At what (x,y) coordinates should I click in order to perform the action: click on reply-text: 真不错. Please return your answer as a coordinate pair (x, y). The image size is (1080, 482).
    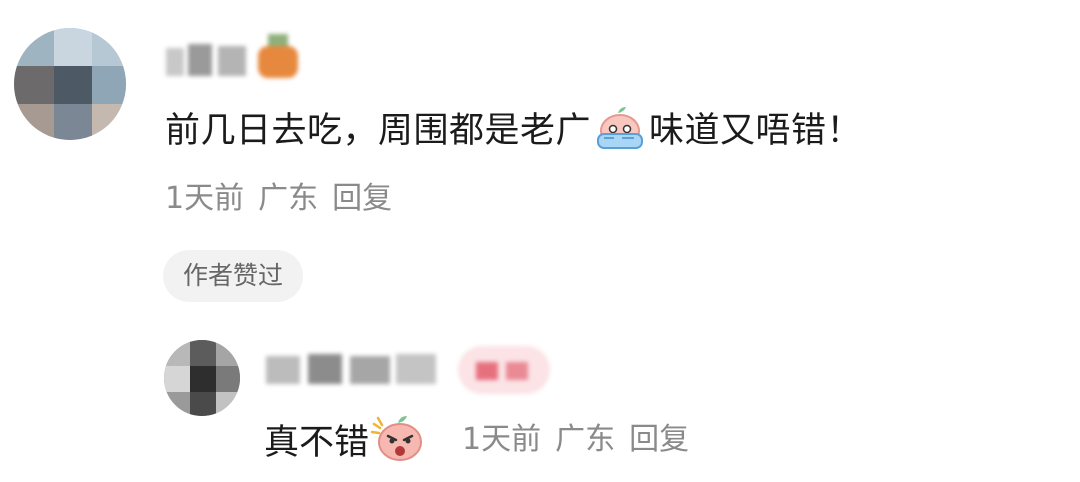
    Looking at the image, I should click on (346, 444).